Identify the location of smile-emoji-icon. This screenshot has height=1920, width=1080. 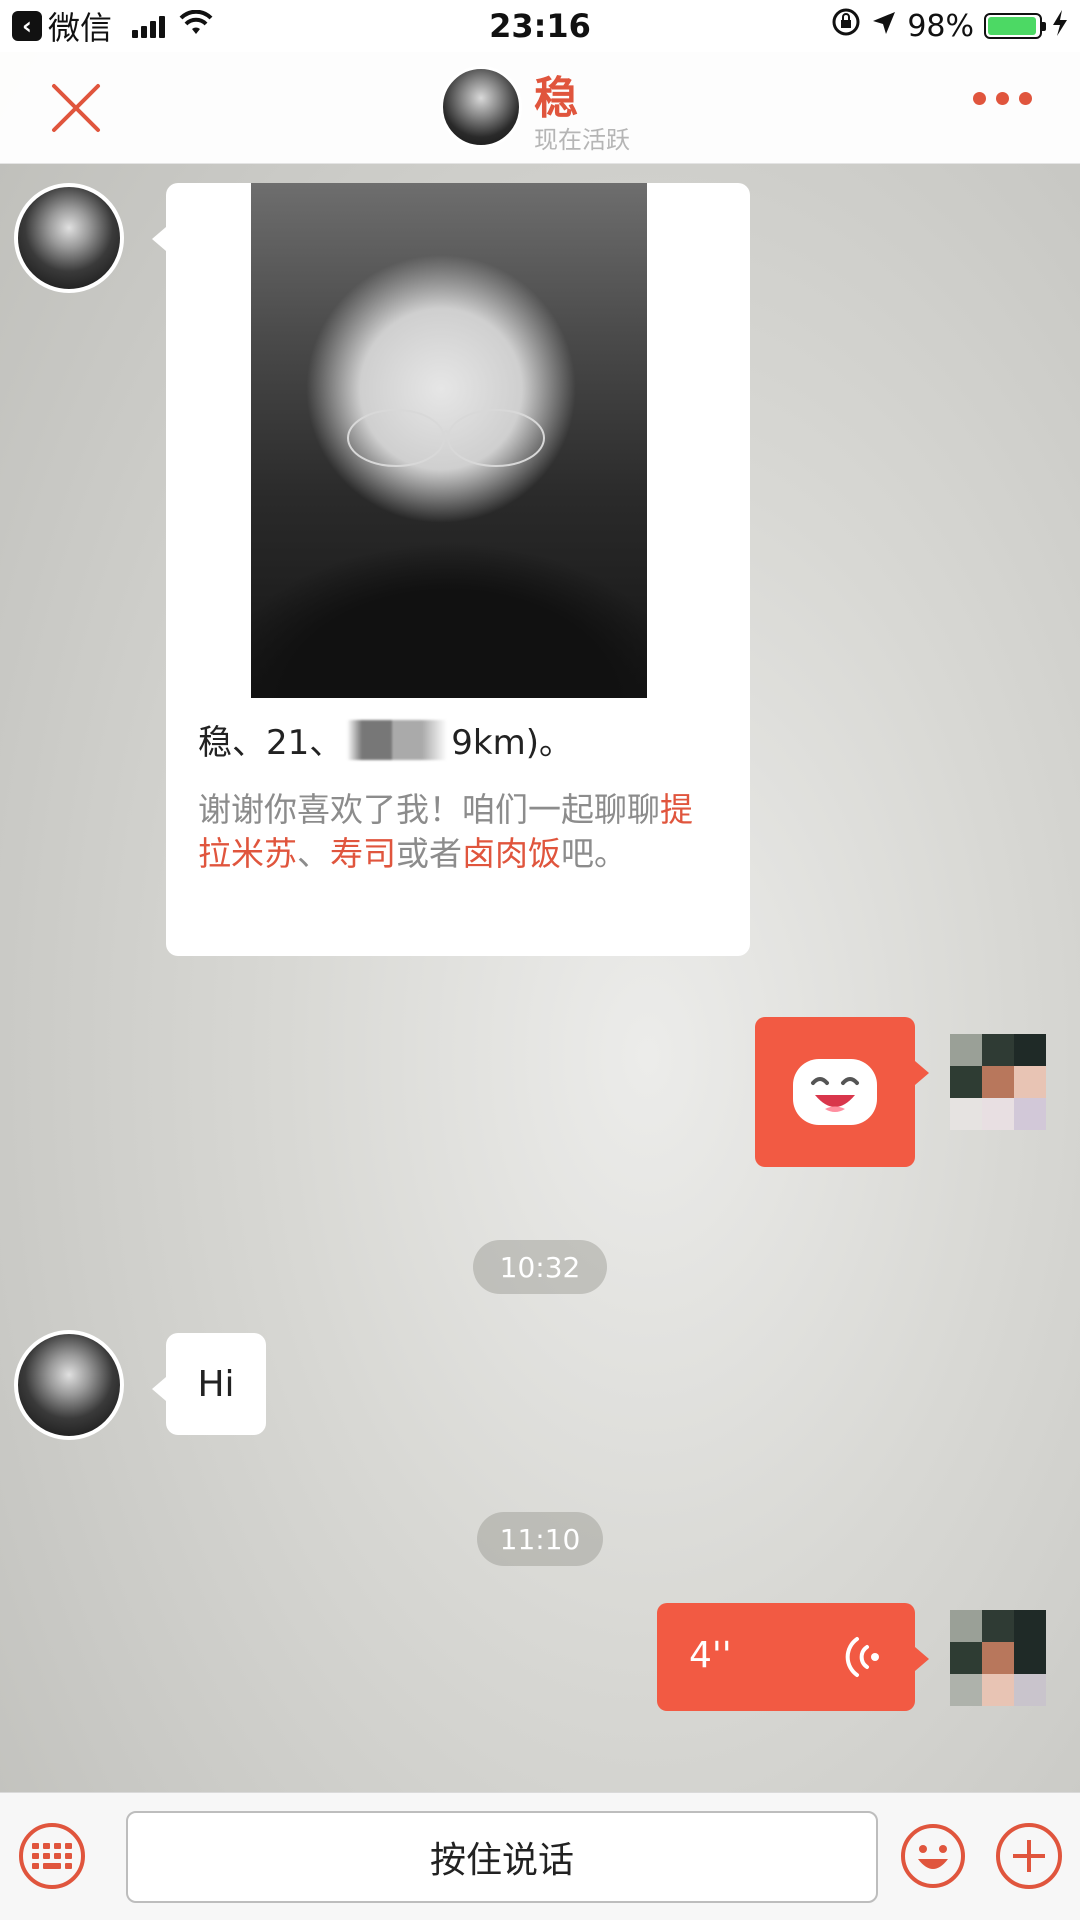
(835, 1092).